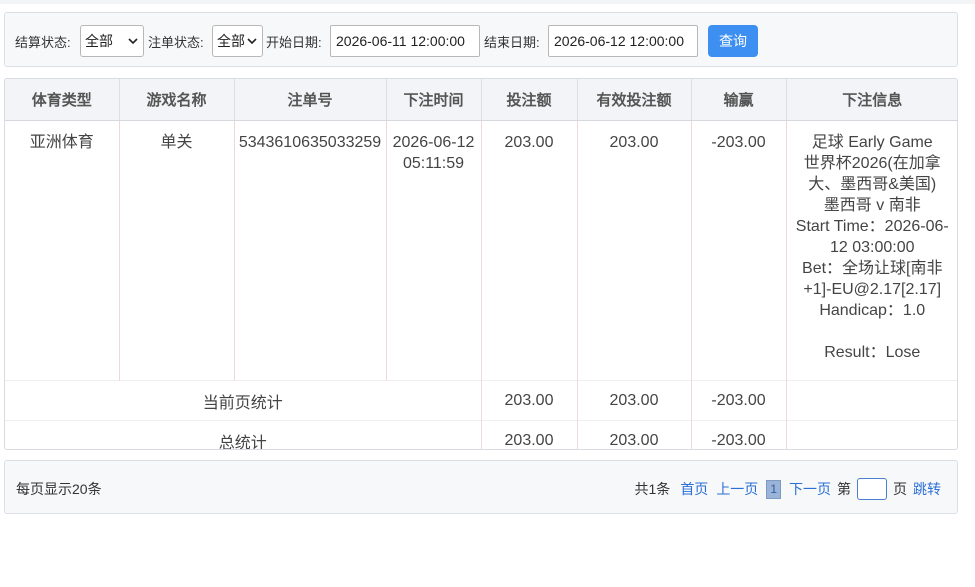 Image resolution: width=975 pixels, height=587 pixels. Describe the element at coordinates (487, 2) in the screenshot. I see `top-divider` at that location.